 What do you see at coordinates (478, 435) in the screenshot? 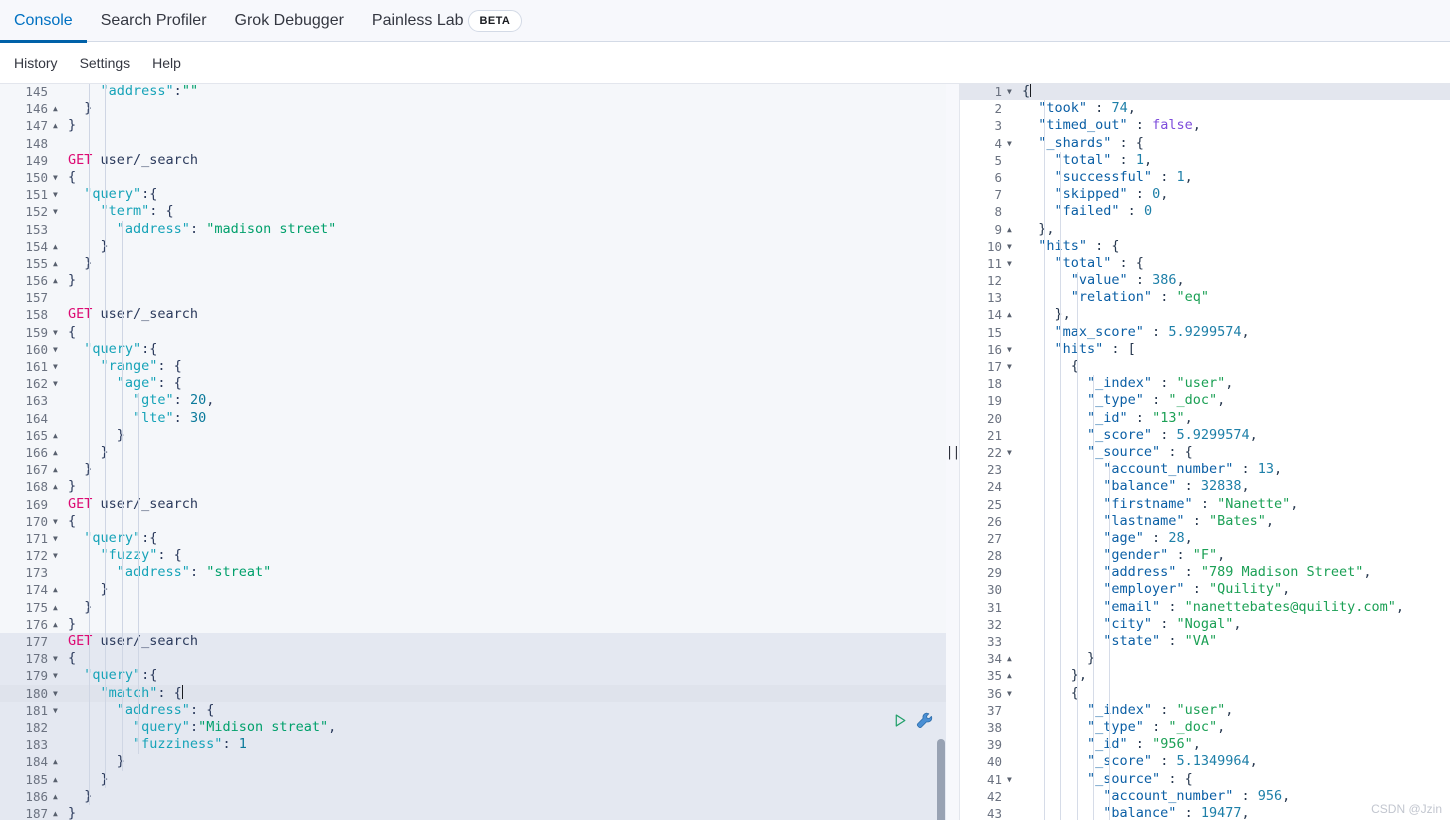
I see `code-line: 165 ▲ }` at bounding box center [478, 435].